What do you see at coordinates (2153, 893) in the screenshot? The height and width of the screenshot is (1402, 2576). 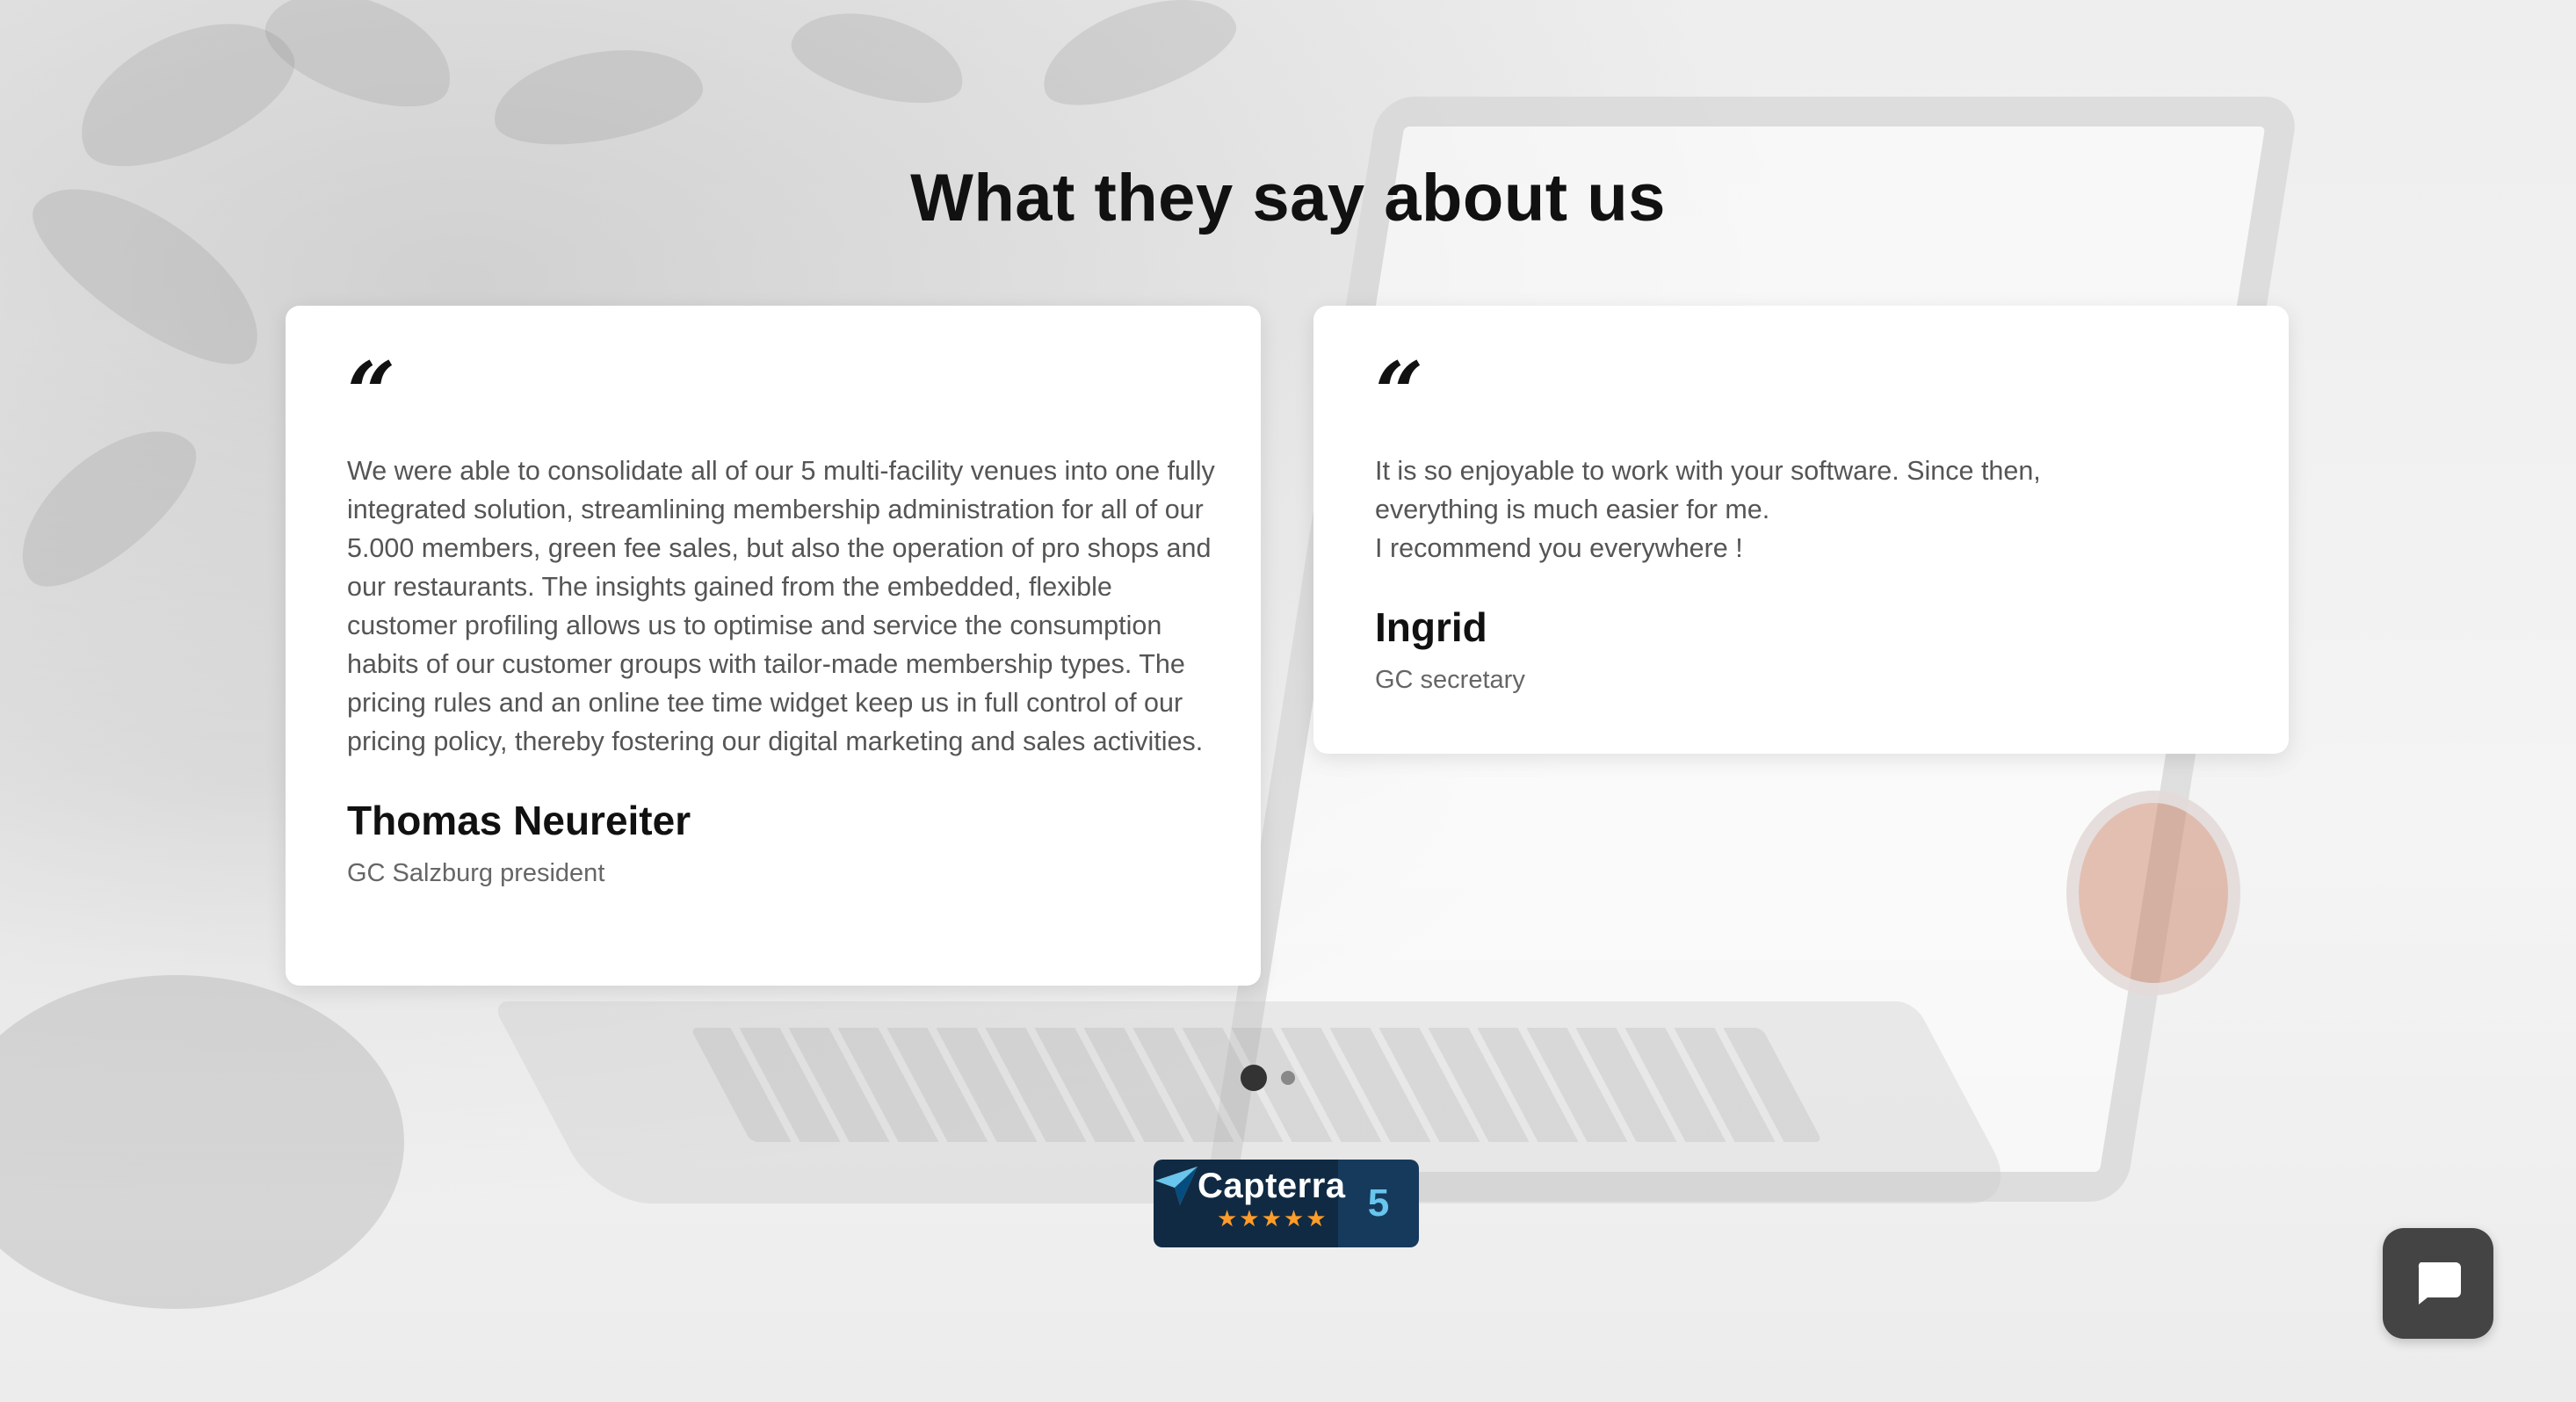 I see `clock` at bounding box center [2153, 893].